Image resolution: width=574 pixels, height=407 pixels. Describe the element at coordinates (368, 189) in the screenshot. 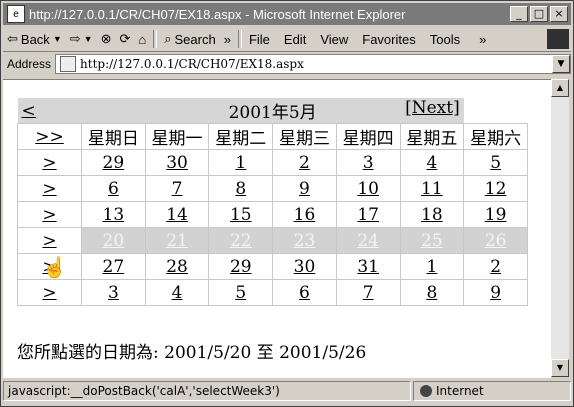

I see `day-link: 10` at that location.